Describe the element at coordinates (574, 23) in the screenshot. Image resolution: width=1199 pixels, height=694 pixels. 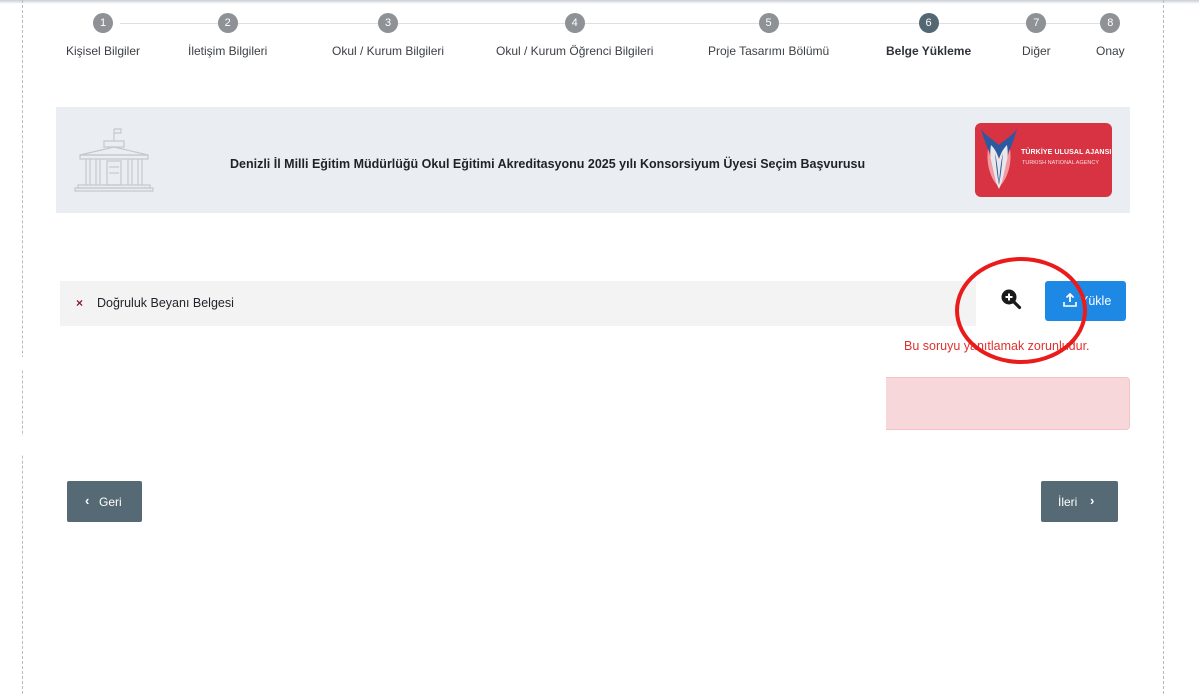
I see `step-number: 4` at that location.